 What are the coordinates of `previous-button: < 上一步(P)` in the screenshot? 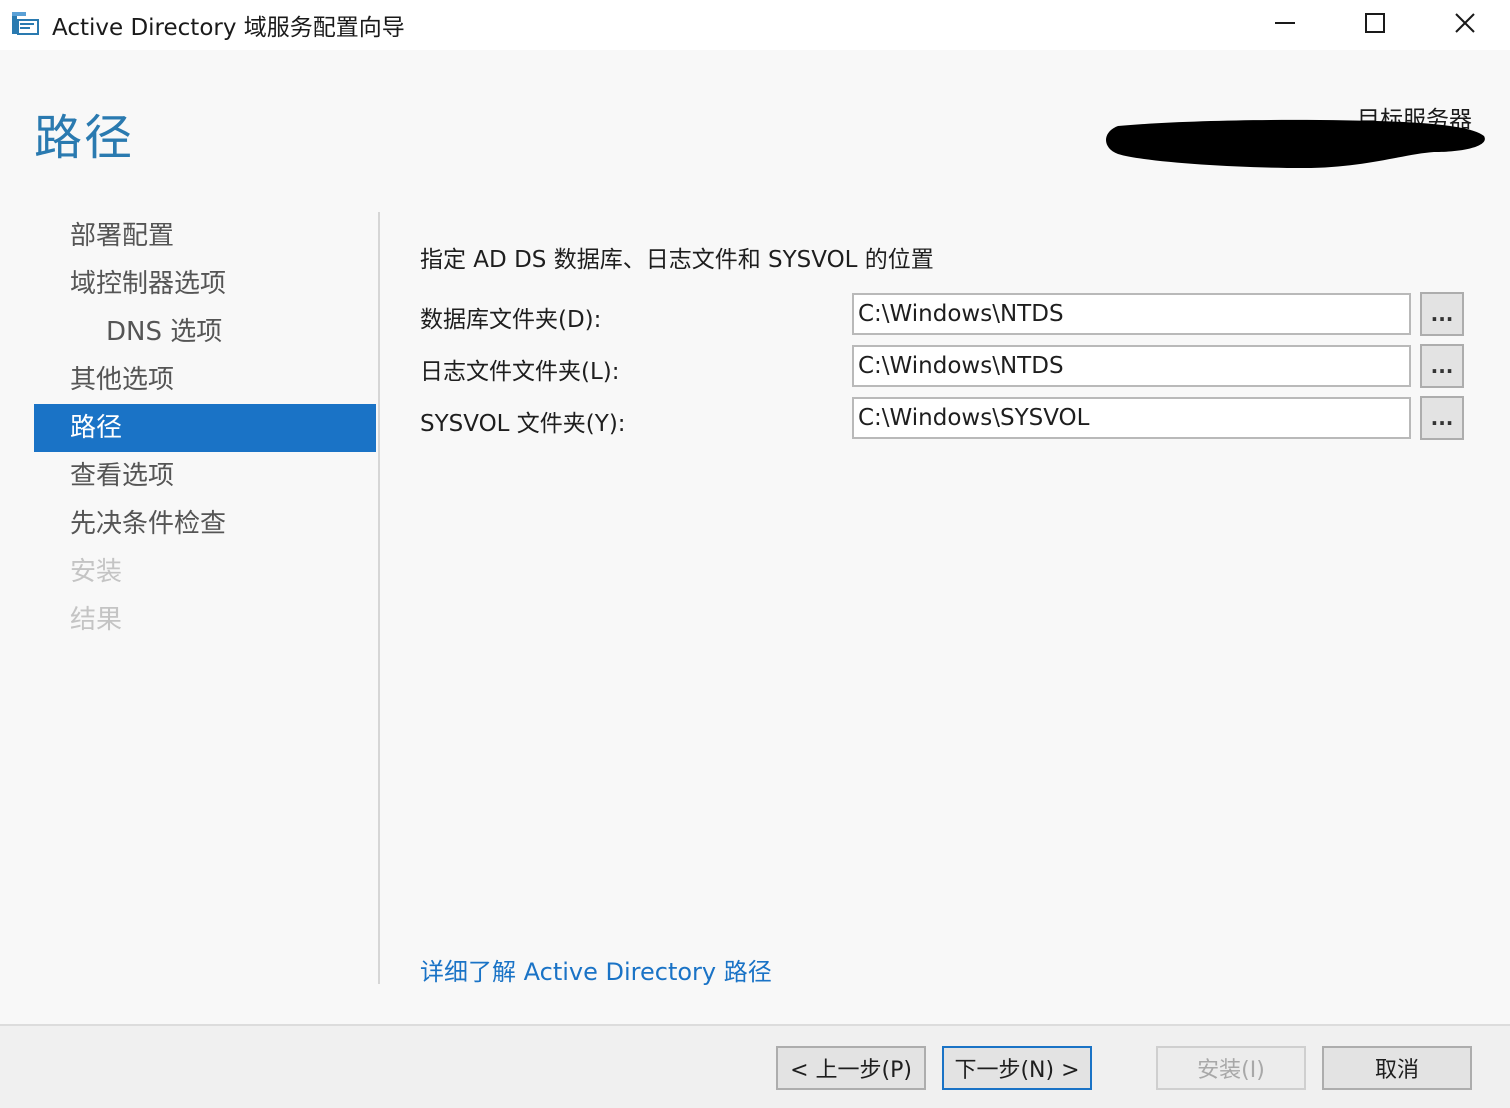 It's located at (851, 1068).